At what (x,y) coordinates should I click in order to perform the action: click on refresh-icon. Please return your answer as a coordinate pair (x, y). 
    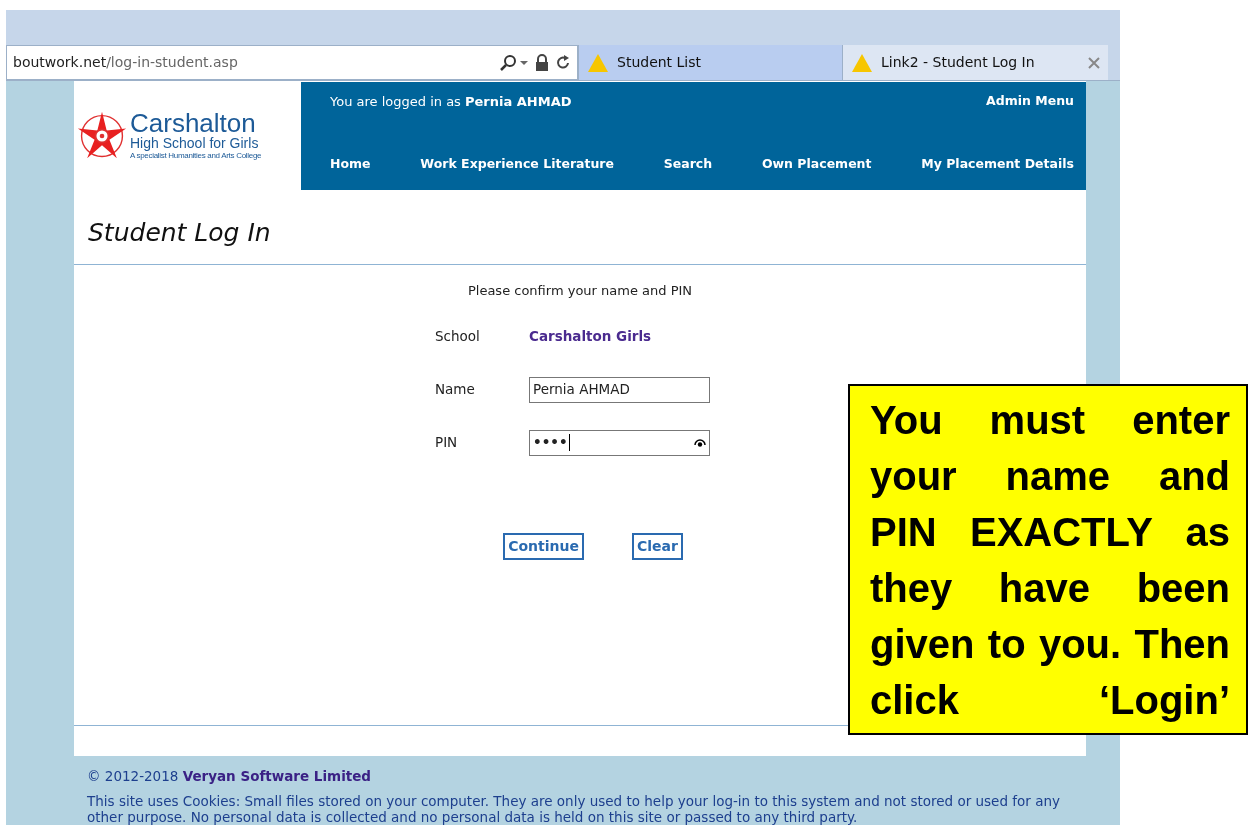
    Looking at the image, I should click on (563, 62).